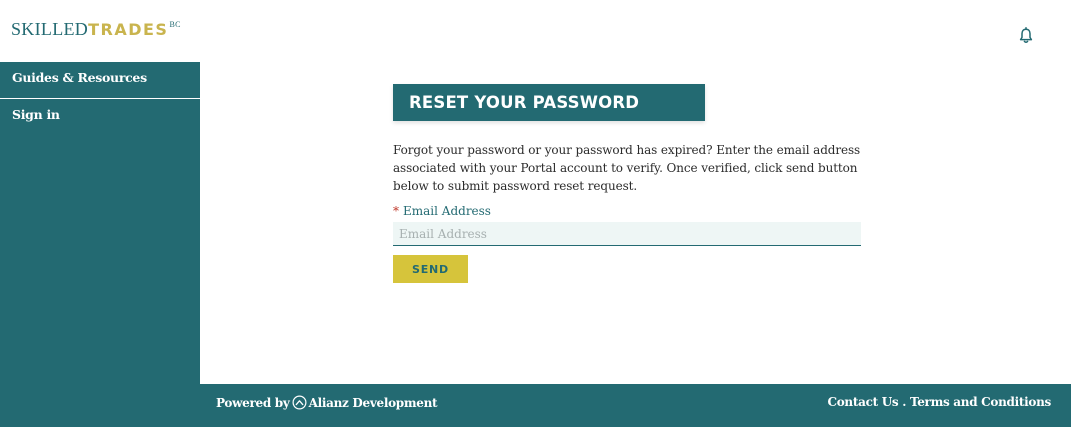  I want to click on email-field-label: * Email Address, so click(442, 211).